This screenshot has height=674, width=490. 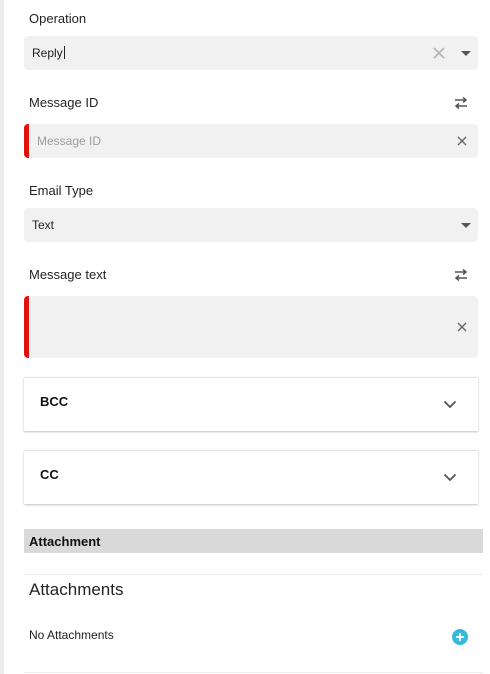 What do you see at coordinates (65, 541) in the screenshot?
I see `attachment-section-title: Attachment` at bounding box center [65, 541].